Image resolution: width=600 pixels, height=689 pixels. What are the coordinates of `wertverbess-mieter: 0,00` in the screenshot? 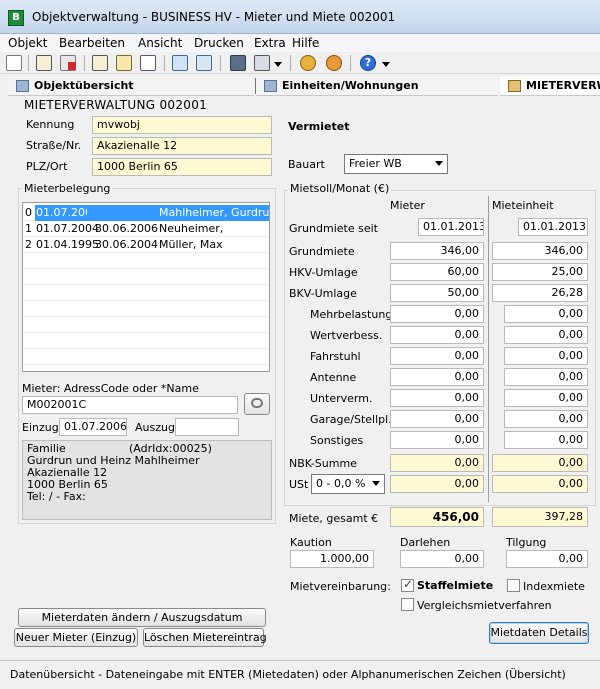 It's located at (437, 335).